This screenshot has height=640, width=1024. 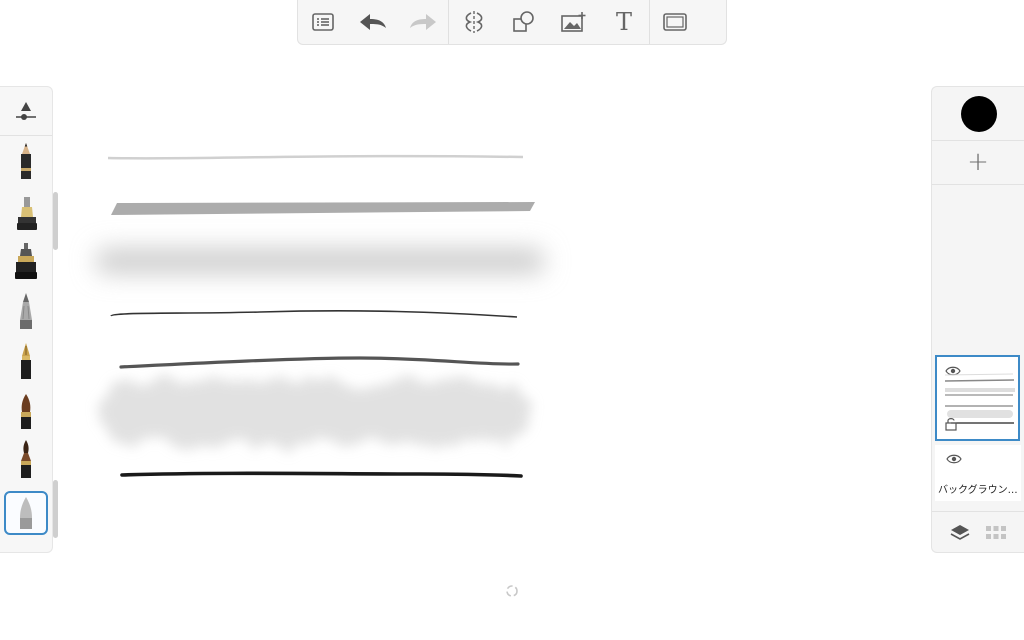 I want to click on shapes-button, so click(x=524, y=22).